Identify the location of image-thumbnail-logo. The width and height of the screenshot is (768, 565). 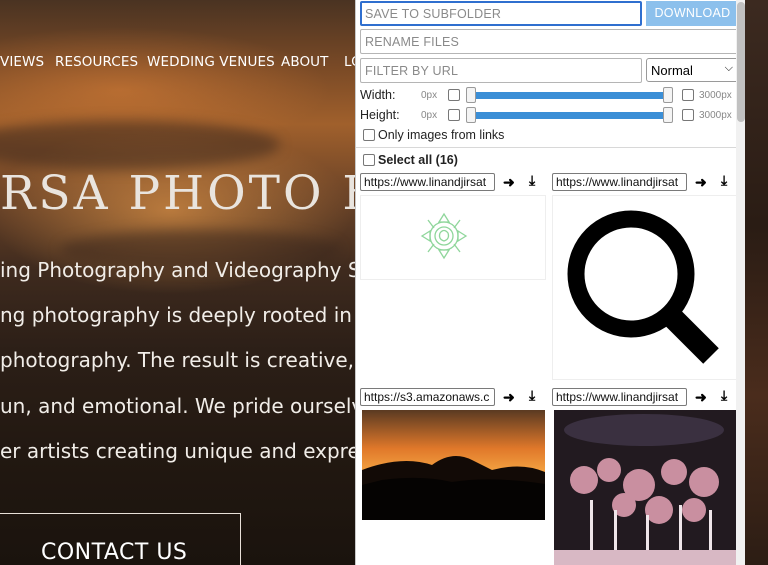
(453, 237).